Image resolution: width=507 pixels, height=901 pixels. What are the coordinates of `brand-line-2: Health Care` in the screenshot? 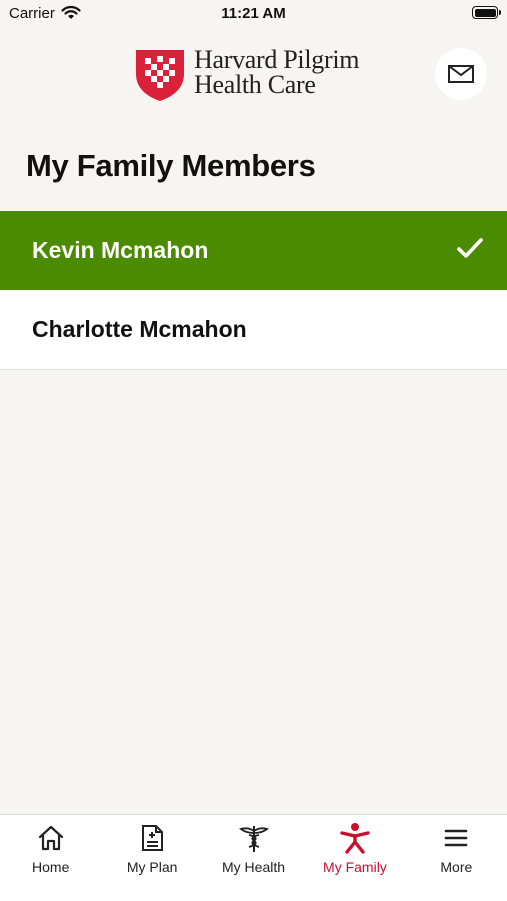 It's located at (255, 84).